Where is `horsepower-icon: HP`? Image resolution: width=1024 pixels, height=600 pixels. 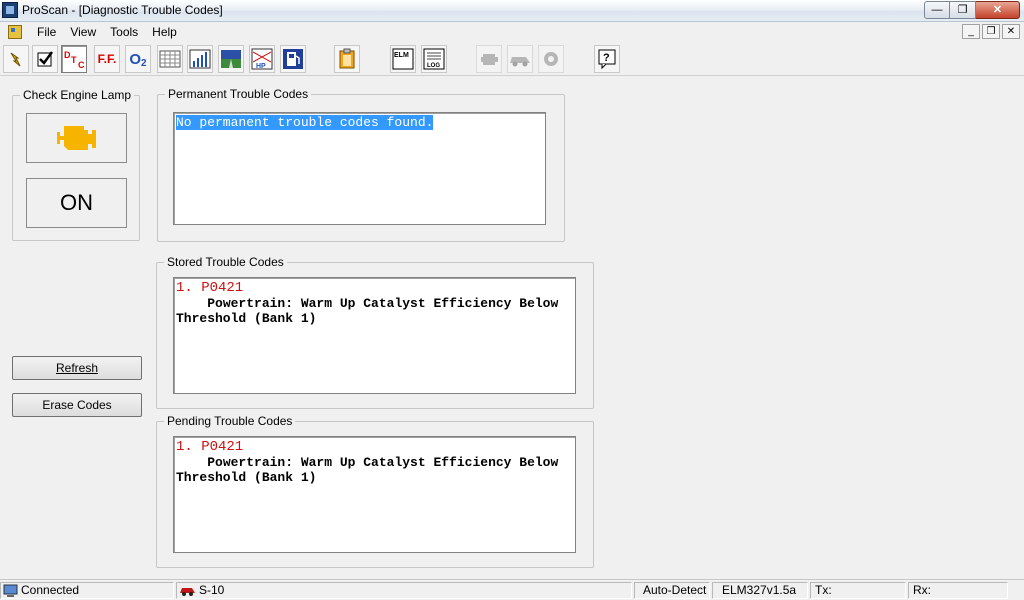 horsepower-icon: HP is located at coordinates (262, 59).